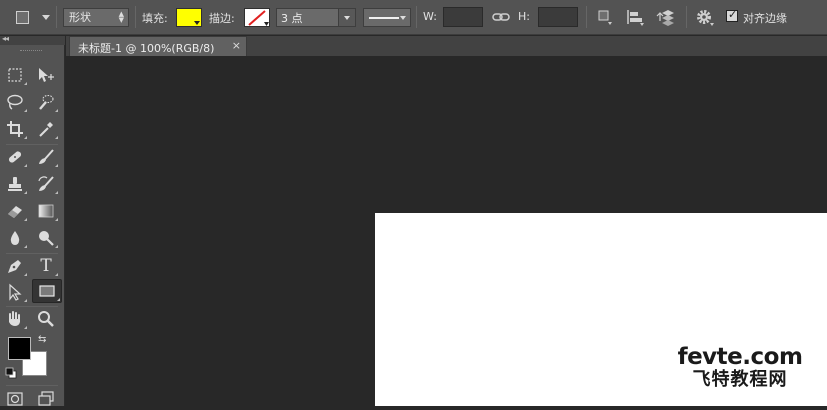 The width and height of the screenshot is (827, 410). I want to click on eyedropper-icon, so click(46, 129).